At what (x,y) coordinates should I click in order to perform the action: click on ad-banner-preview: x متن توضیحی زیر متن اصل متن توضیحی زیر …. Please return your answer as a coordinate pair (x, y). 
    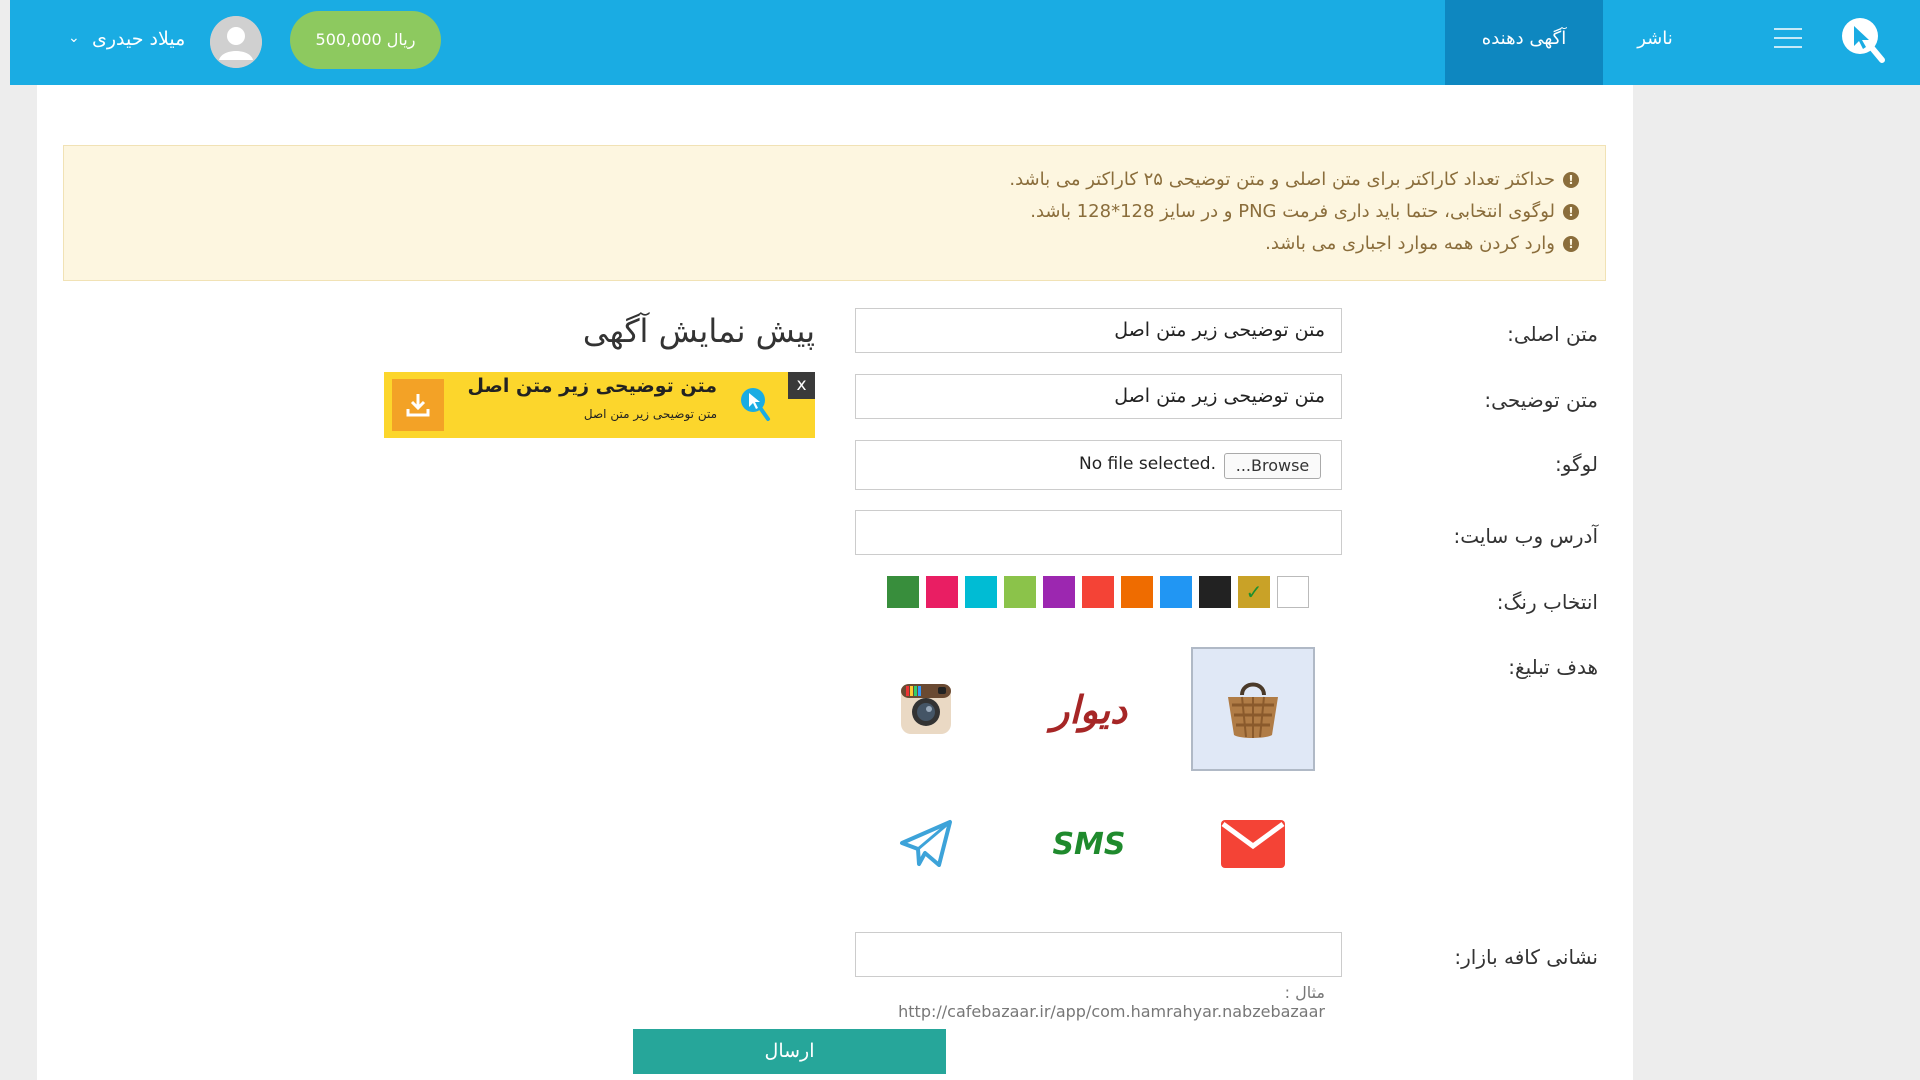
    Looking at the image, I should click on (599, 405).